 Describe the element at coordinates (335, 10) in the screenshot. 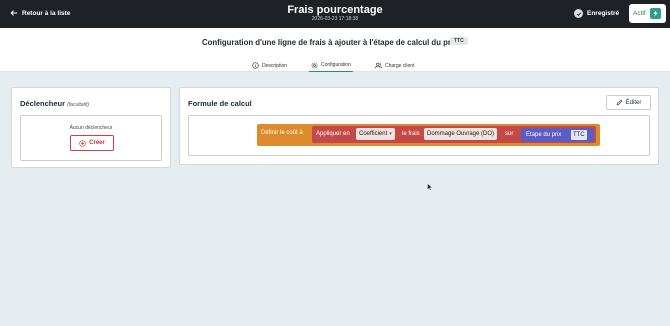

I see `page-title: Frais pourcentage` at that location.